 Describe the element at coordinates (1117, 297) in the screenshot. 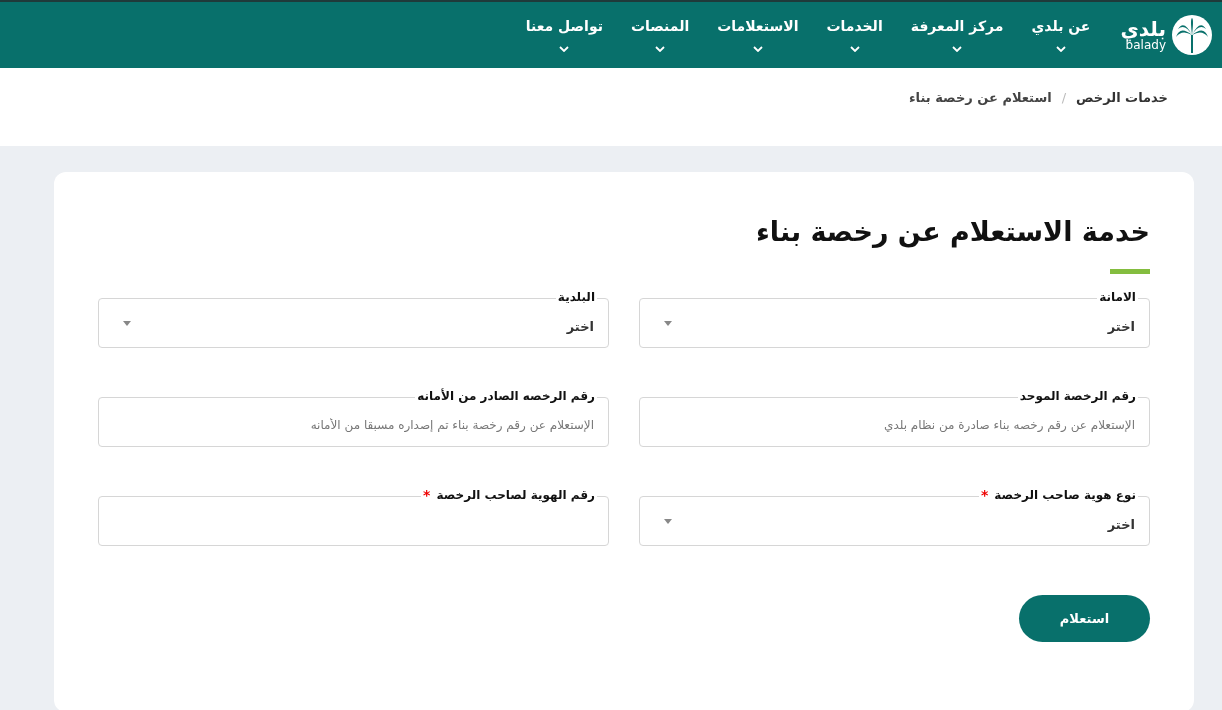

I see `field-label: الامانة` at that location.